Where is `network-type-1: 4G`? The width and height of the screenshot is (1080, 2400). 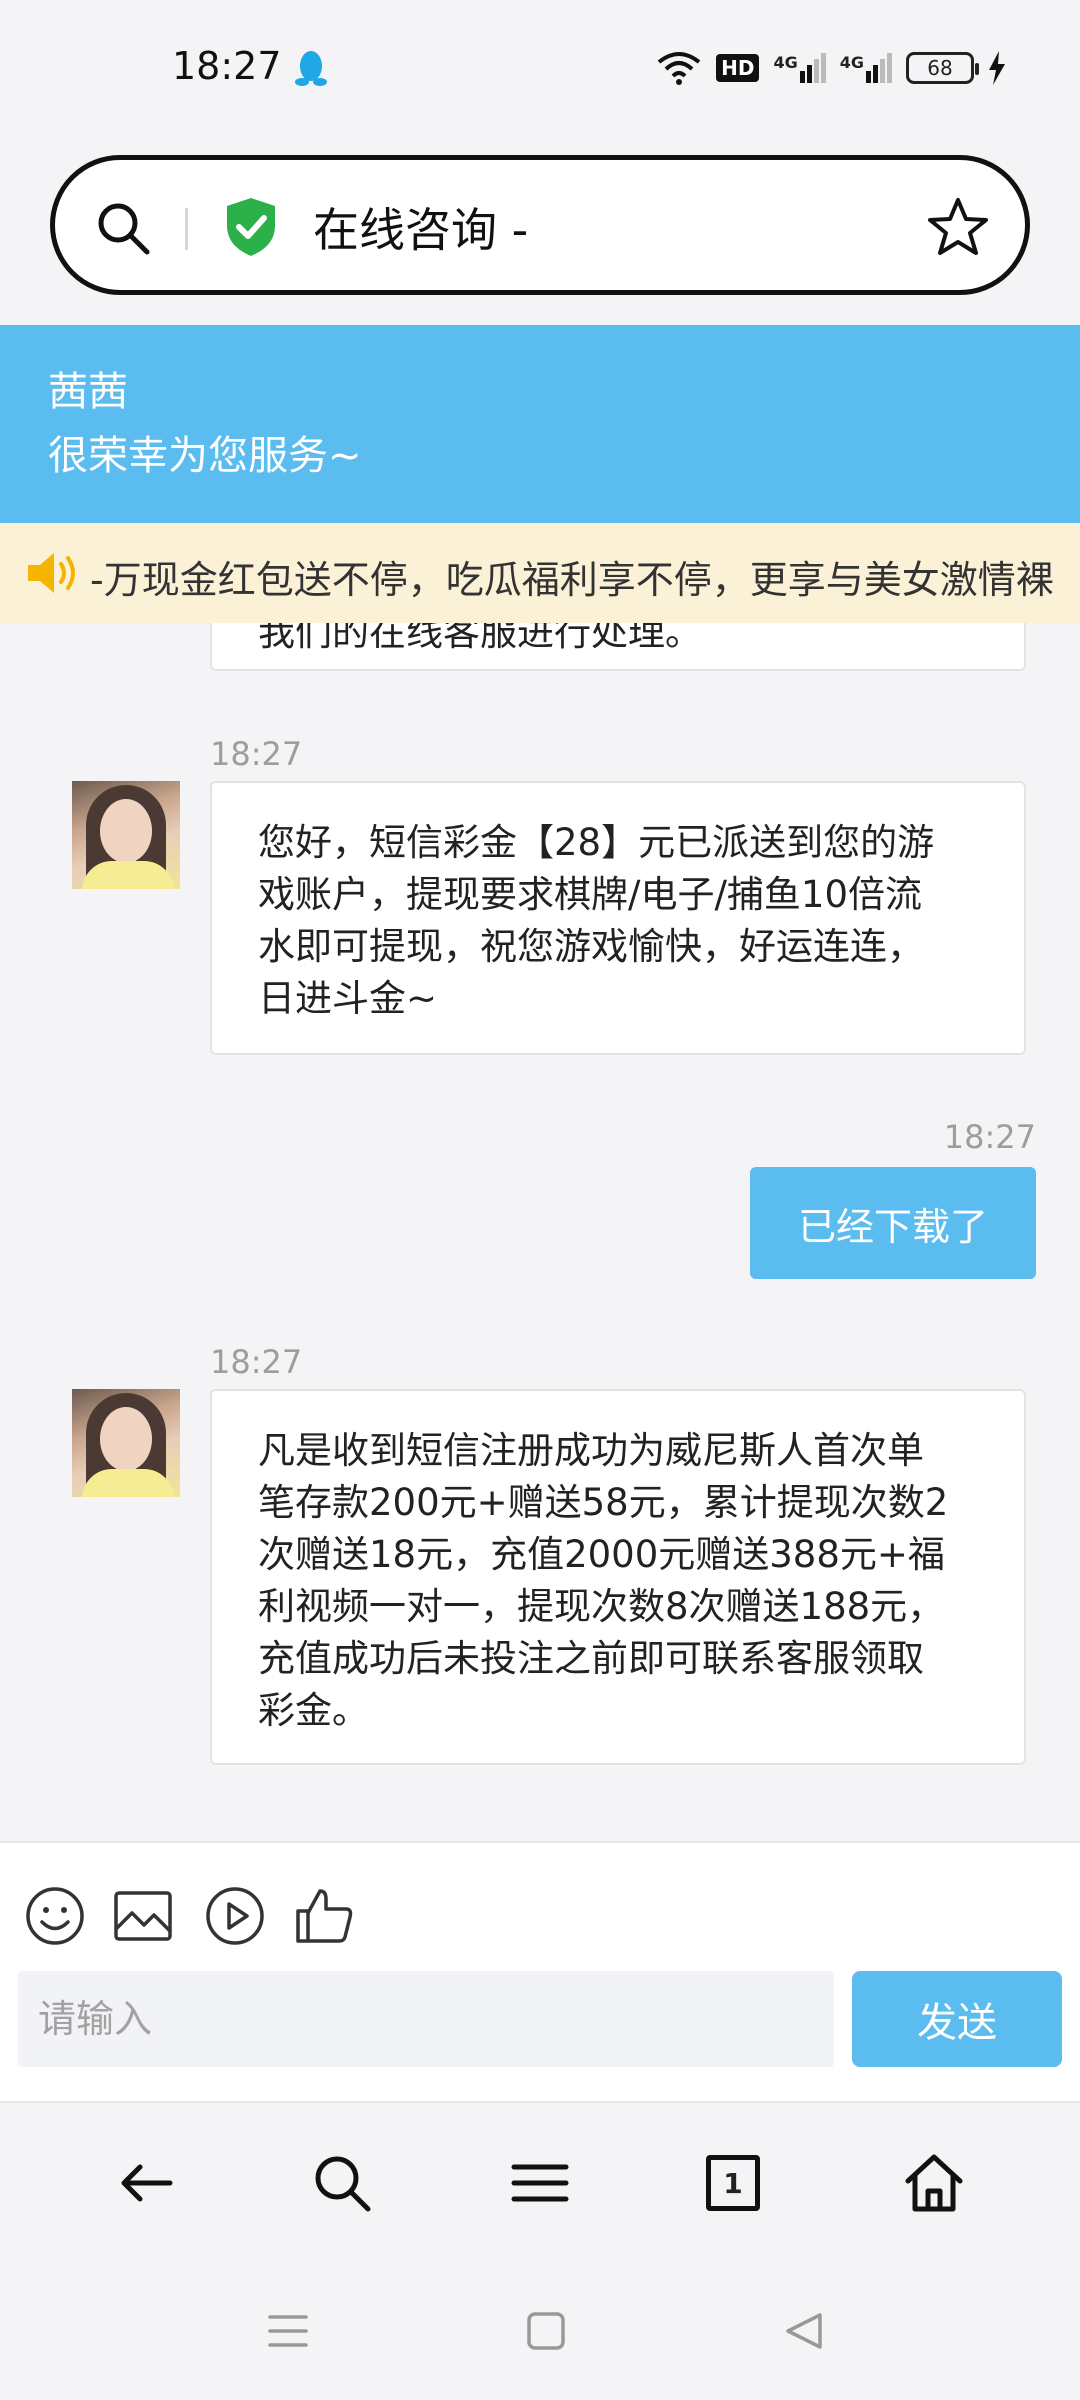 network-type-1: 4G is located at coordinates (785, 62).